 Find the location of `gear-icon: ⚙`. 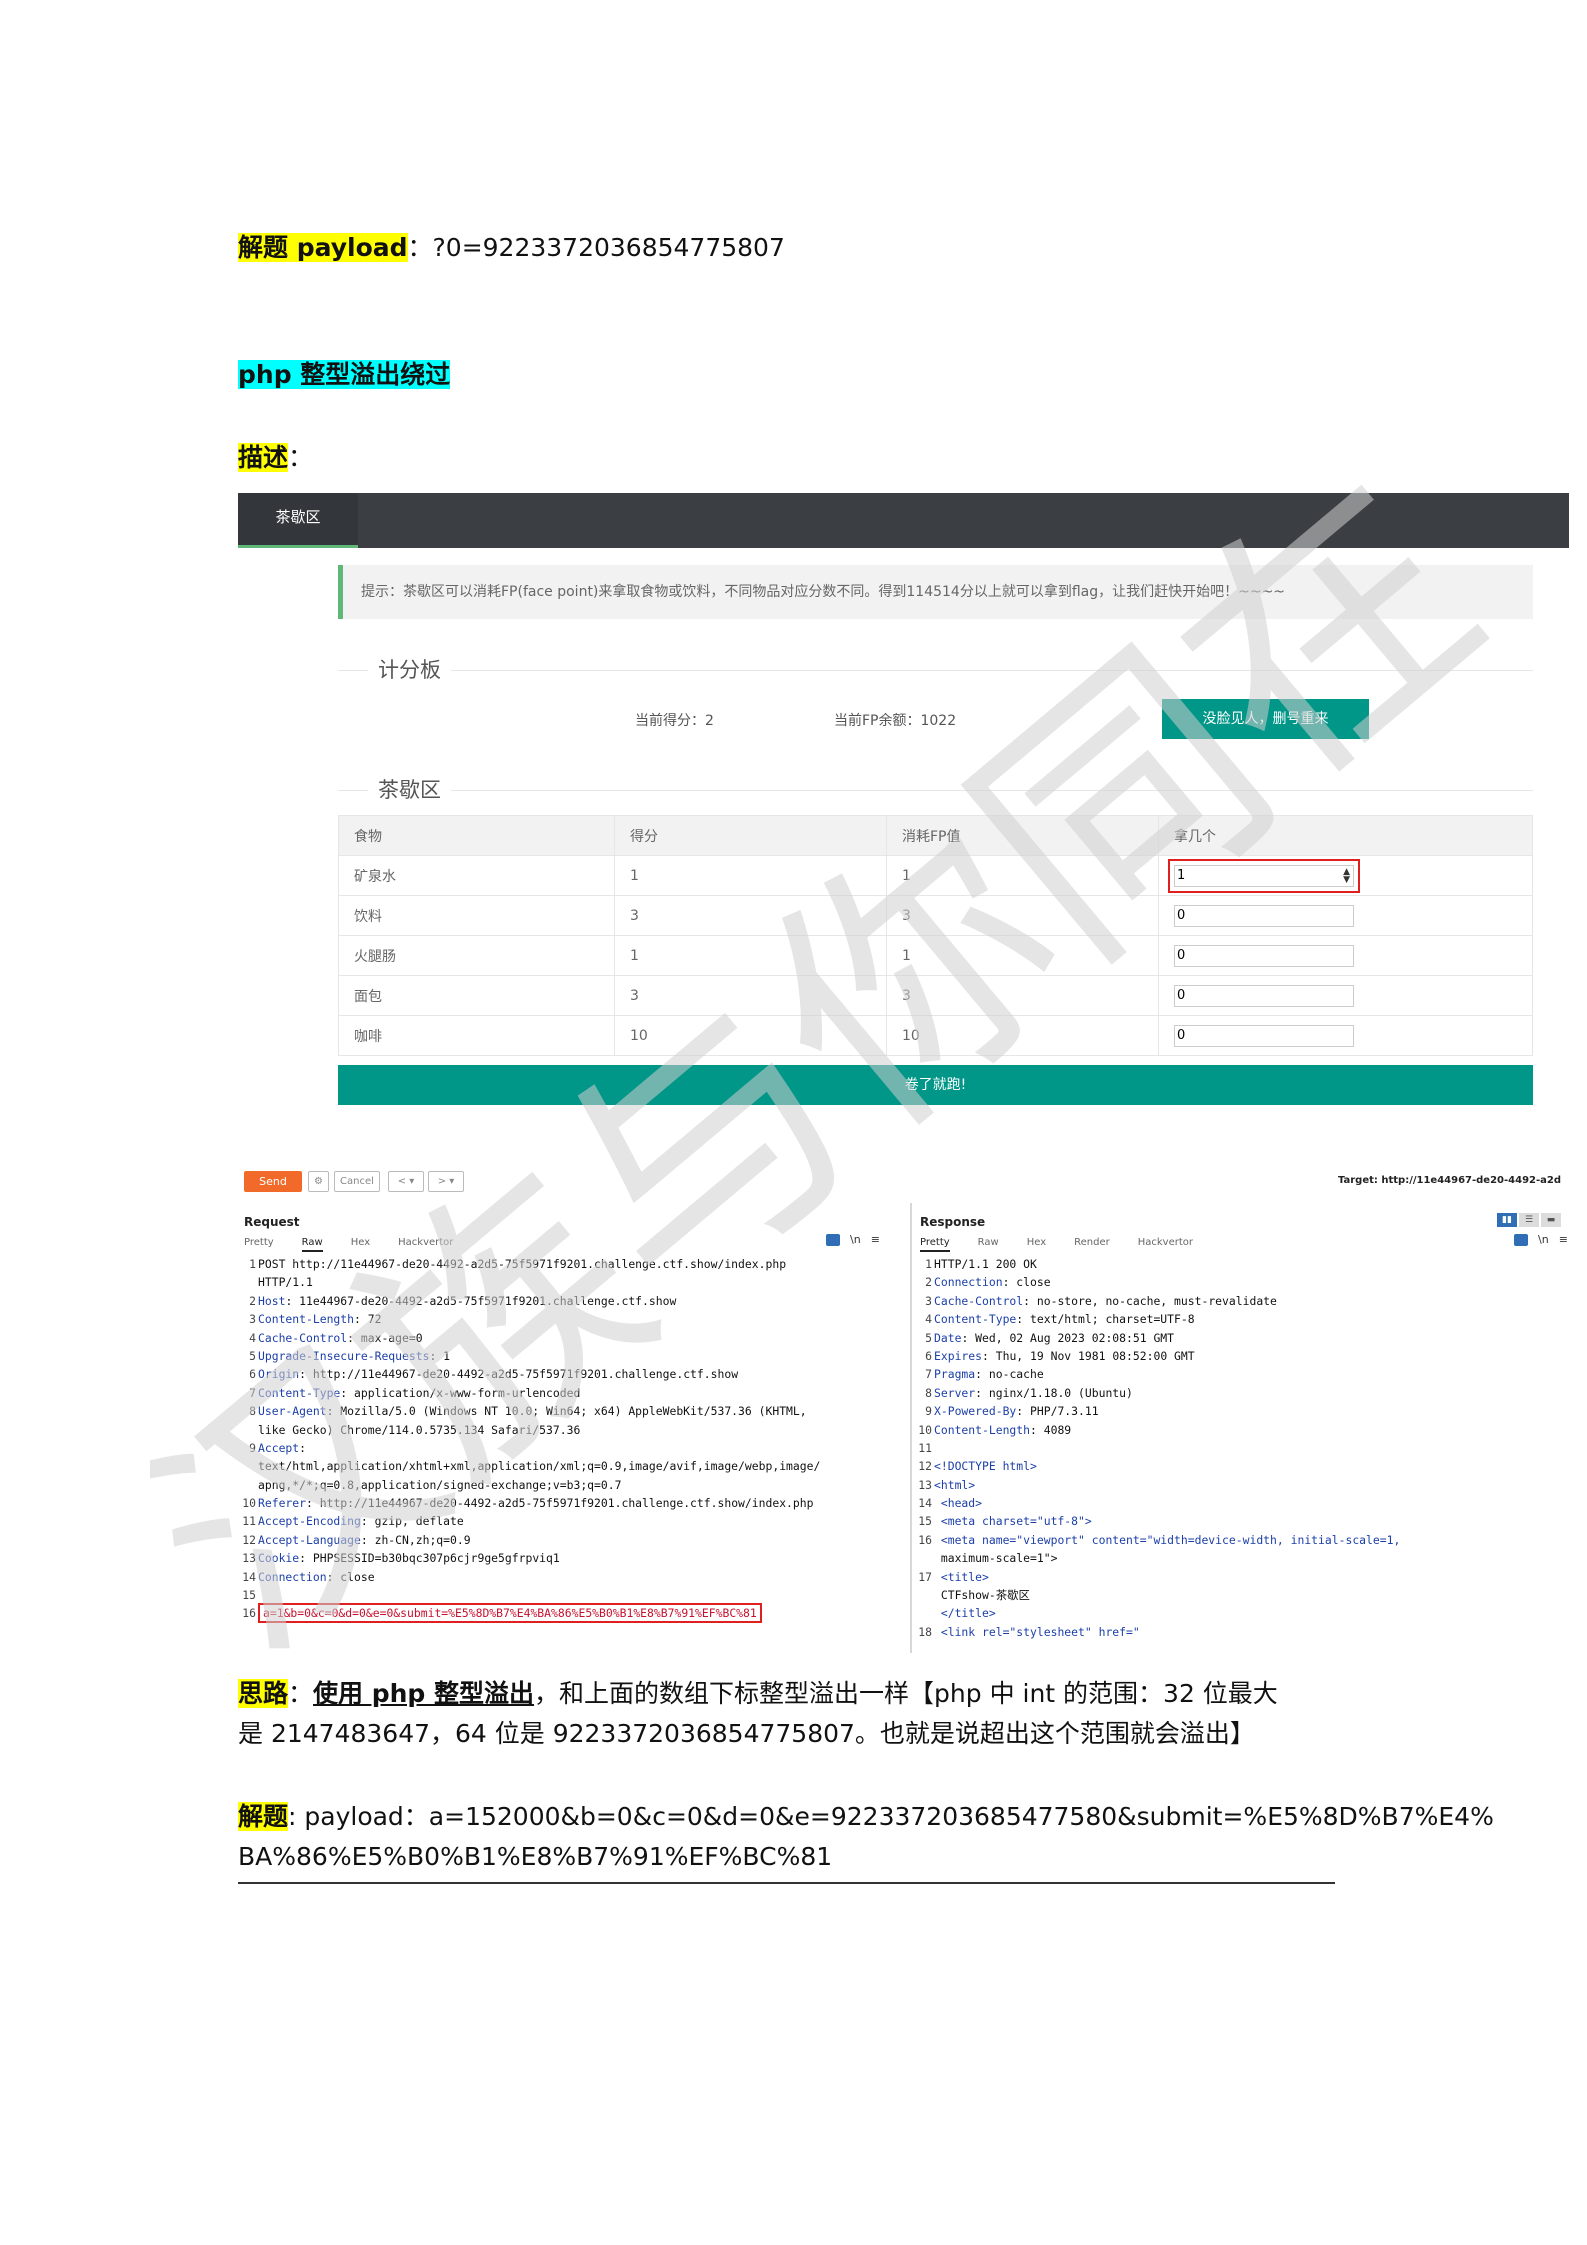

gear-icon: ⚙ is located at coordinates (318, 1181).